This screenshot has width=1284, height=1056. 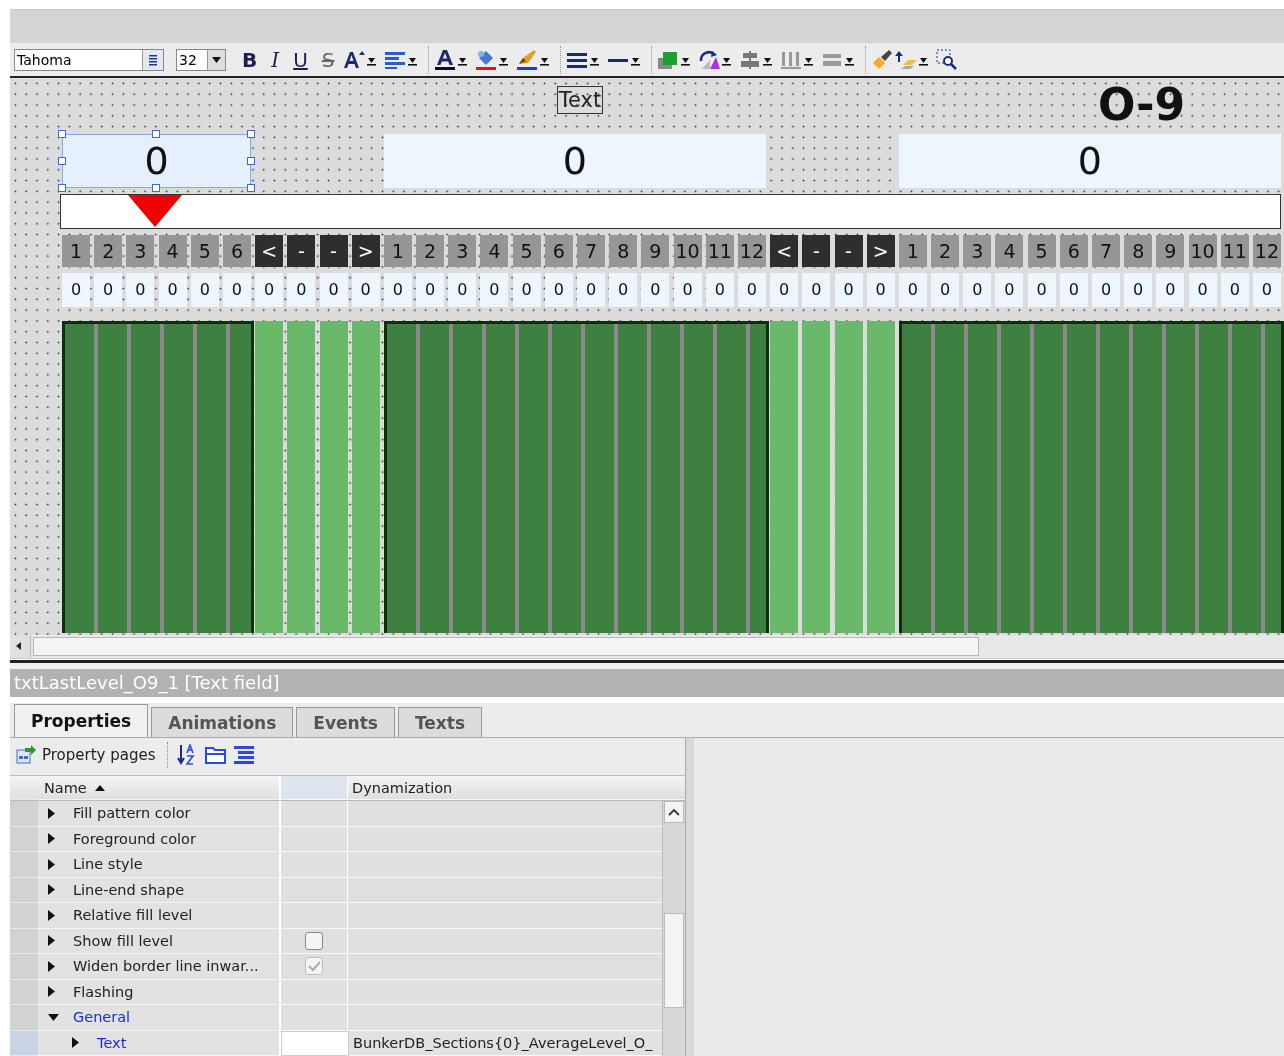 What do you see at coordinates (655, 251) in the screenshot?
I see `section-label: 9` at bounding box center [655, 251].